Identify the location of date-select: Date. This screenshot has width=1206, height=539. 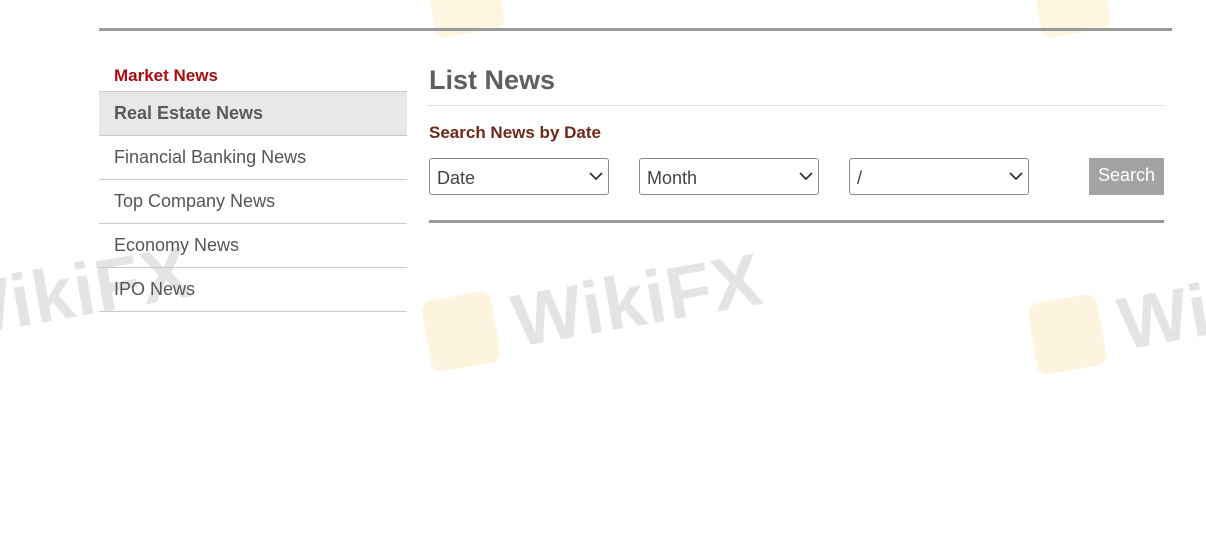
(519, 176).